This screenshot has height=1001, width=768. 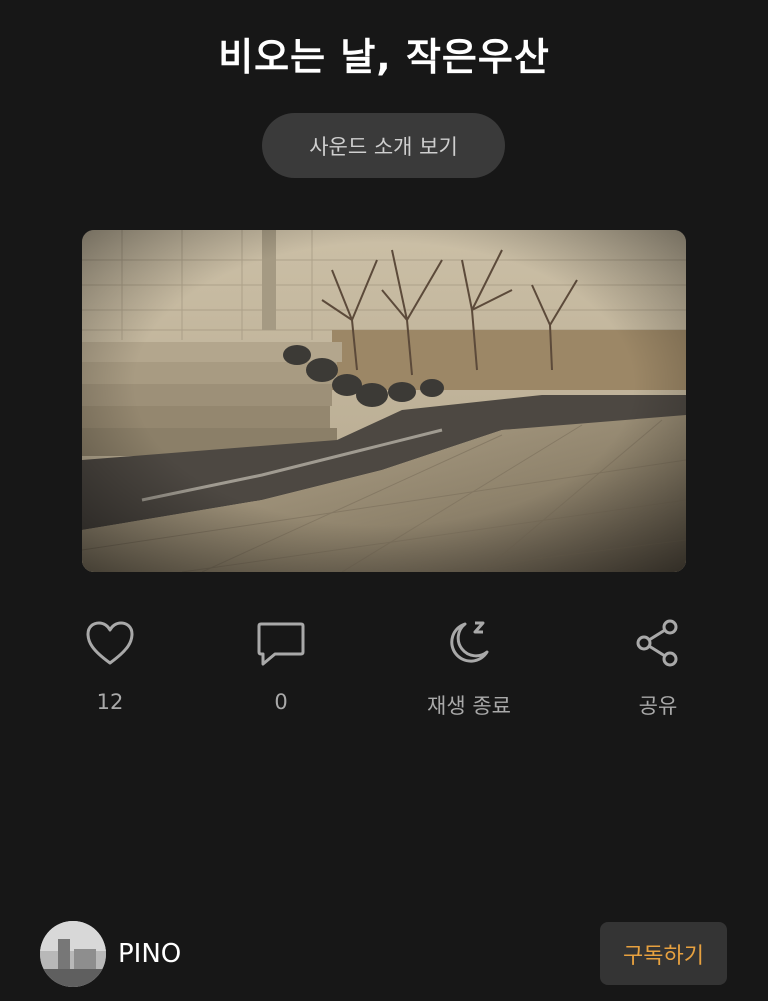 What do you see at coordinates (73, 954) in the screenshot?
I see `avatar` at bounding box center [73, 954].